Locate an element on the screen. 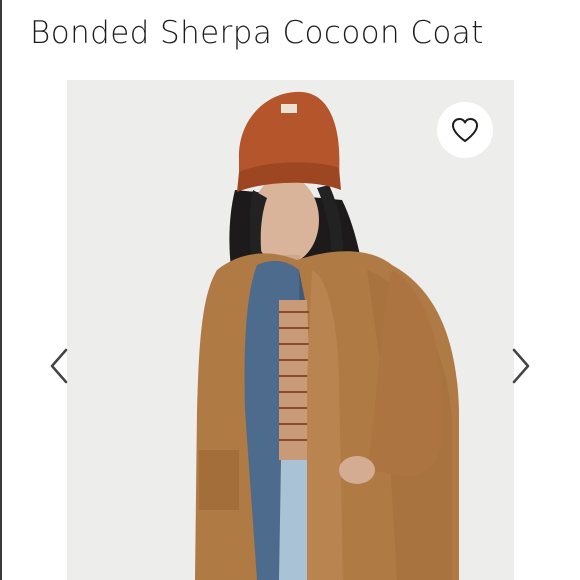 This screenshot has height=580, width=580. favorite-button is located at coordinates (465, 130).